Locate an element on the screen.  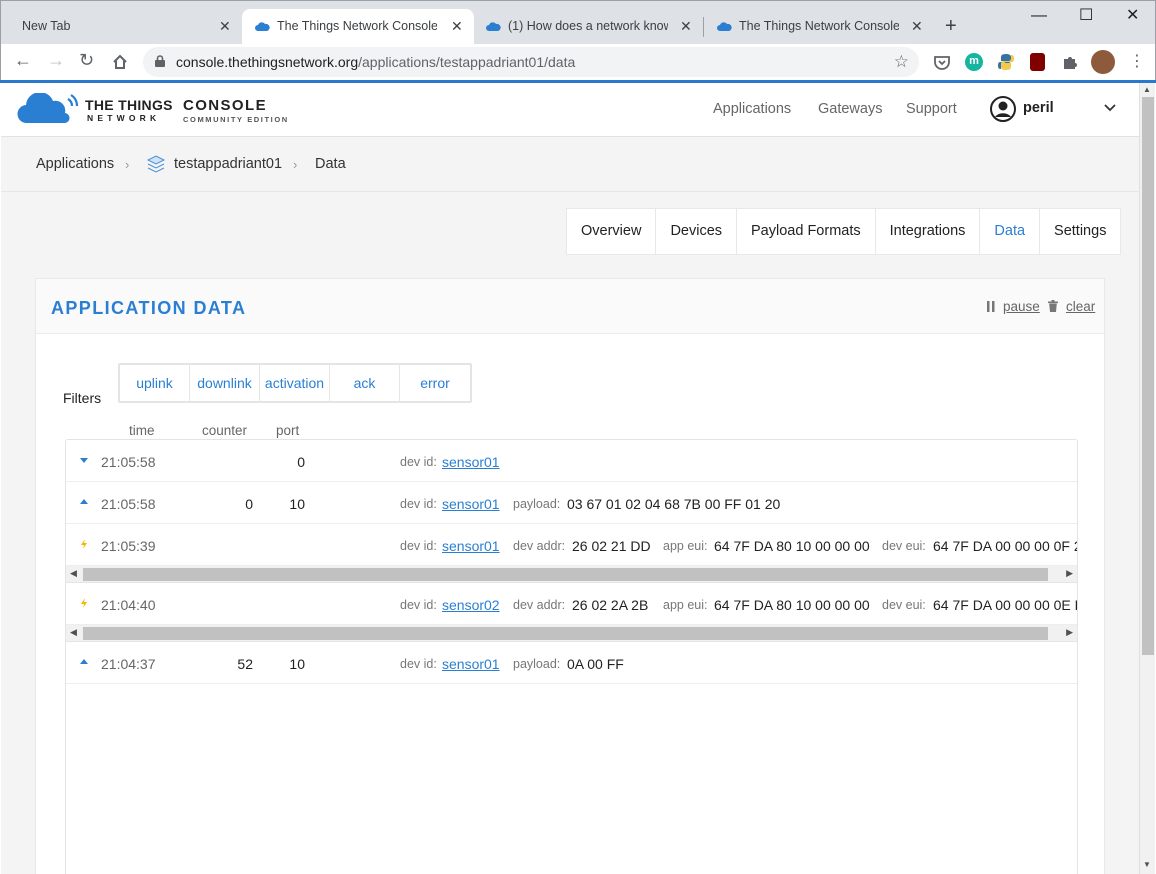
tab-integrations: Integrations is located at coordinates (928, 231).